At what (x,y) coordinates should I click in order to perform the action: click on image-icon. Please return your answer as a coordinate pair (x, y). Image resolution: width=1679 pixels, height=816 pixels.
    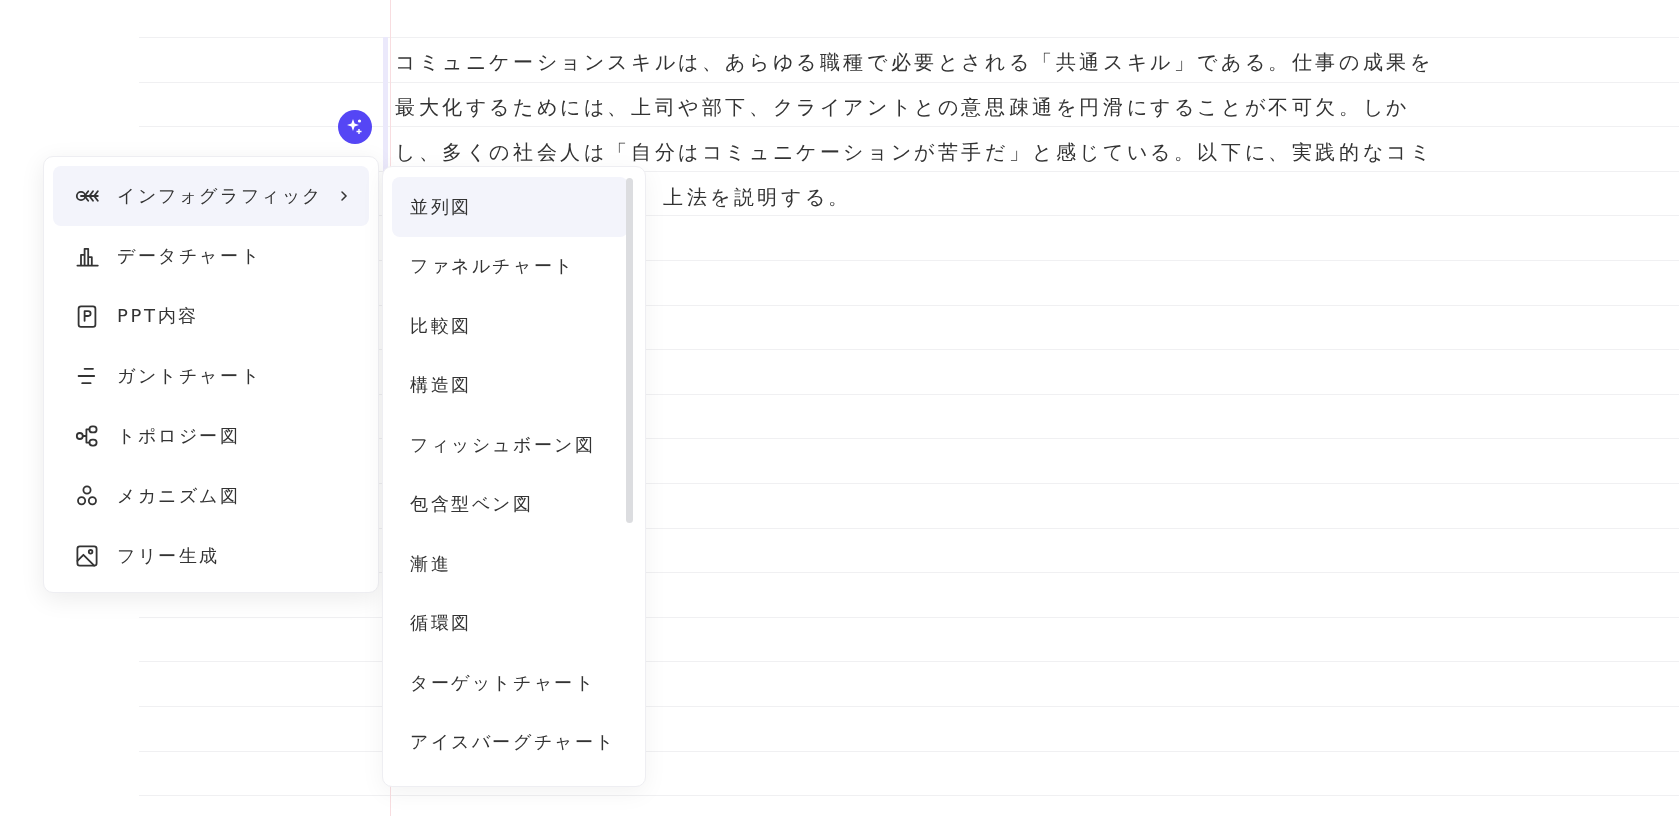
    Looking at the image, I should click on (87, 556).